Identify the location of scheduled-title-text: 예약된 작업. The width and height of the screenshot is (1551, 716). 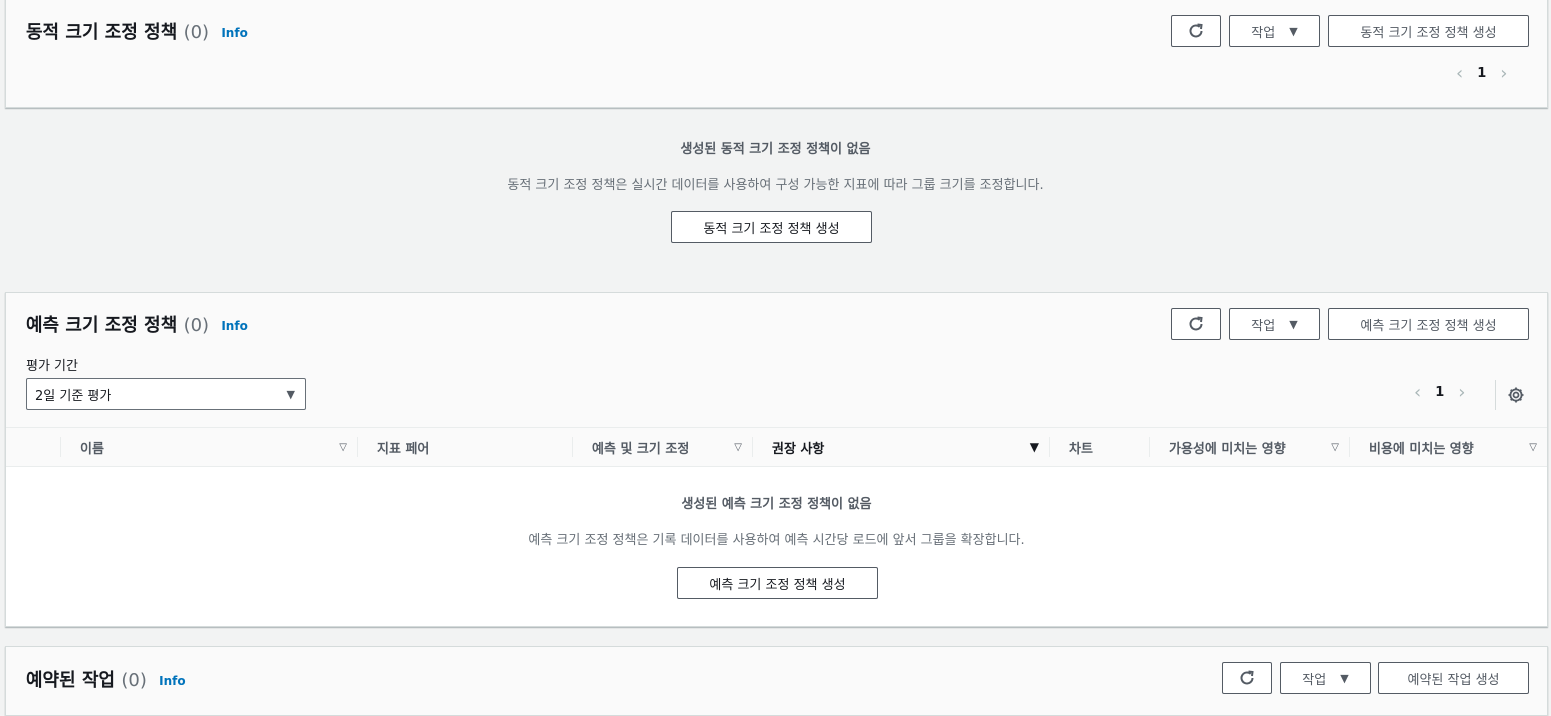
(71, 680).